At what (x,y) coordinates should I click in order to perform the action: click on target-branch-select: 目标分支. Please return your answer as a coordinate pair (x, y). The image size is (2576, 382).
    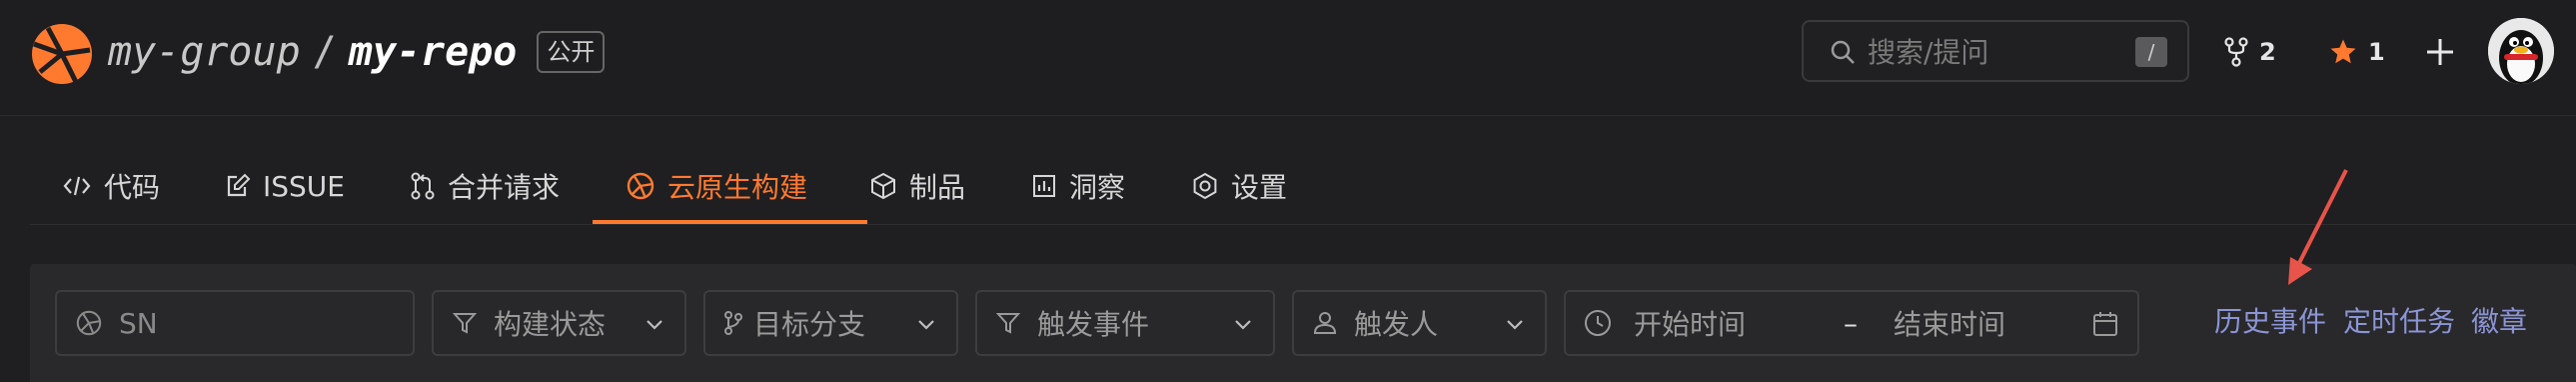
    Looking at the image, I should click on (830, 323).